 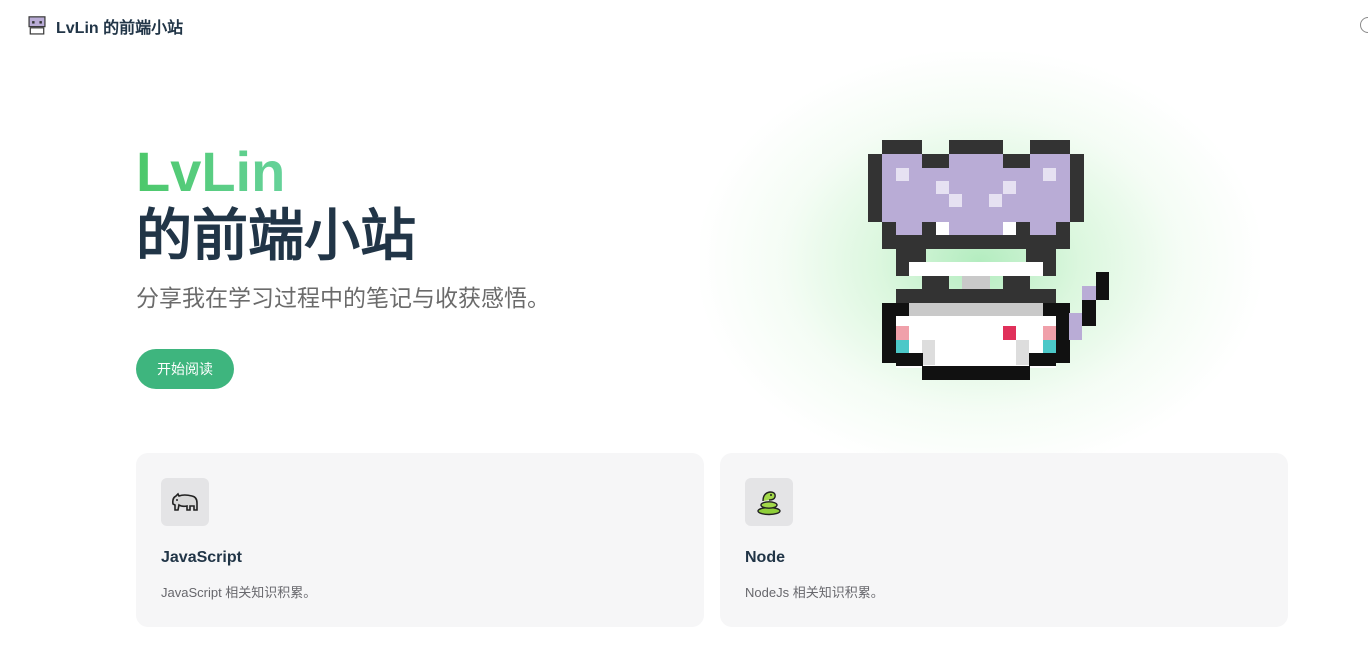 What do you see at coordinates (37, 26) in the screenshot?
I see `pixel-cat-icon` at bounding box center [37, 26].